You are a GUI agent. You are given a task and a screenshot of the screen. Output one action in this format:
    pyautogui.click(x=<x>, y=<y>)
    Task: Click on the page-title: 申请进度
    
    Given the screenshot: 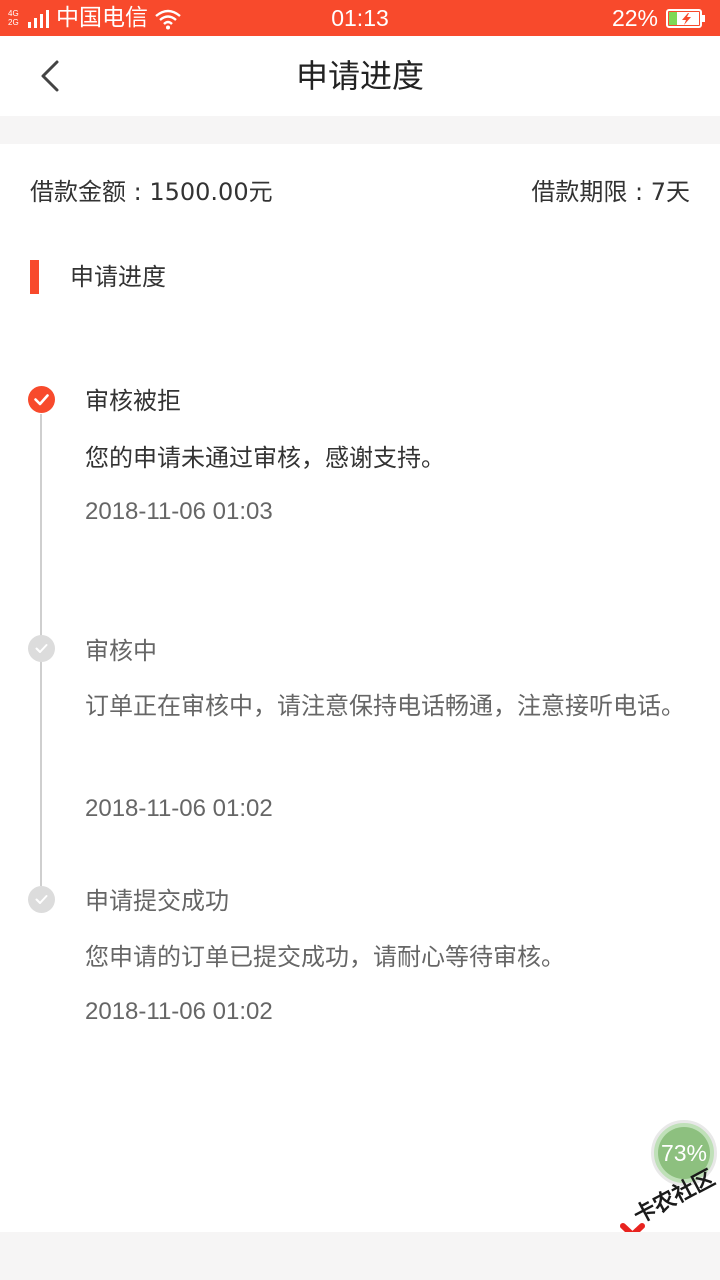 What is the action you would take?
    pyautogui.click(x=359, y=76)
    